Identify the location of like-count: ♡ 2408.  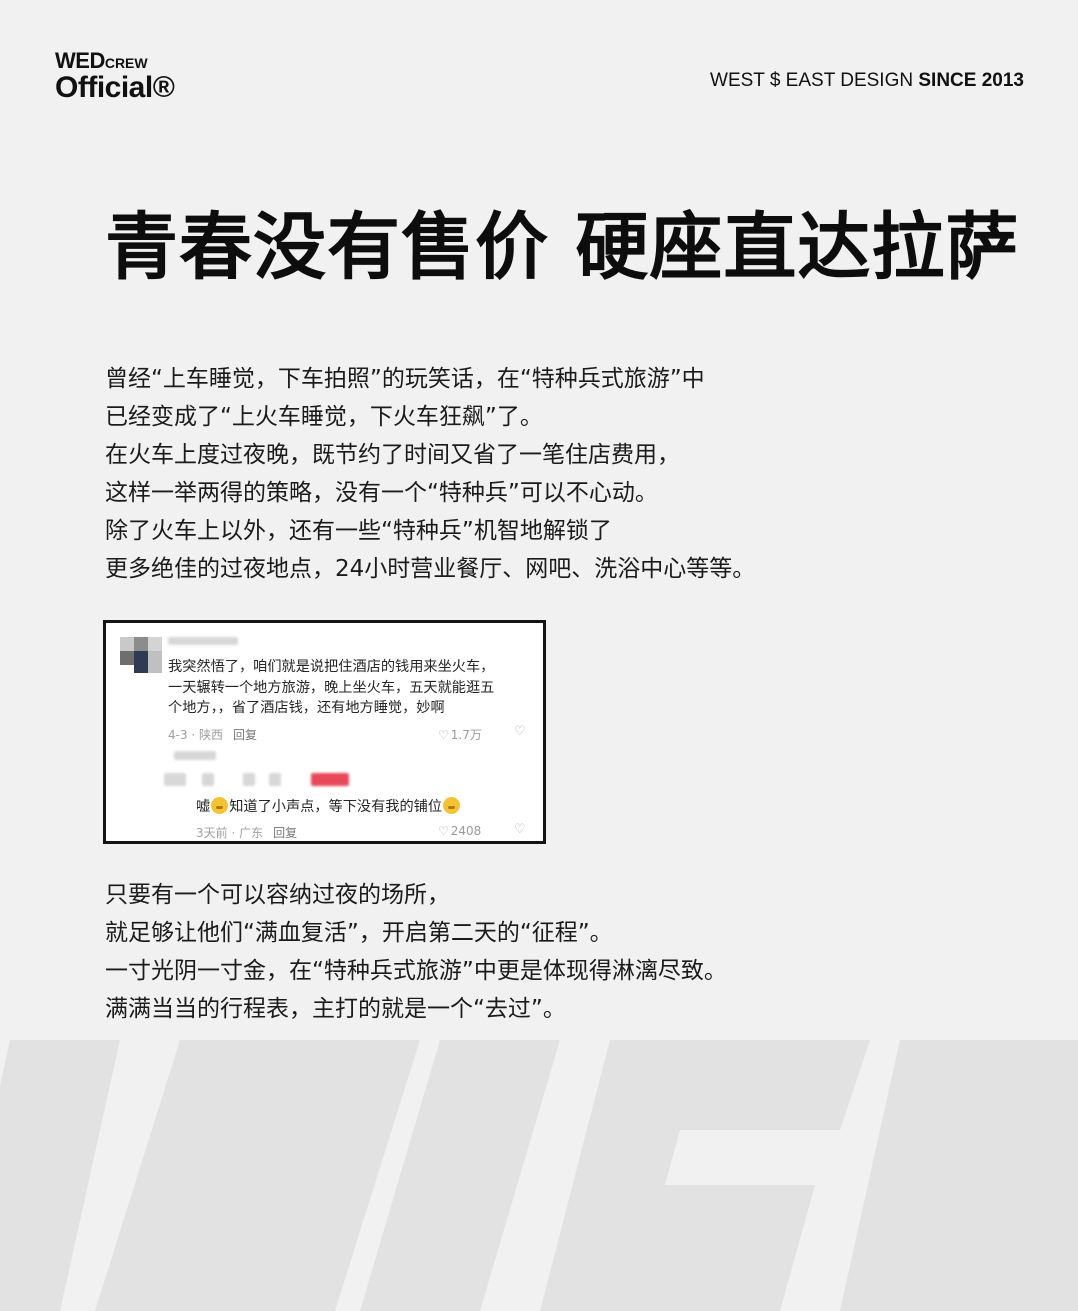
(459, 831).